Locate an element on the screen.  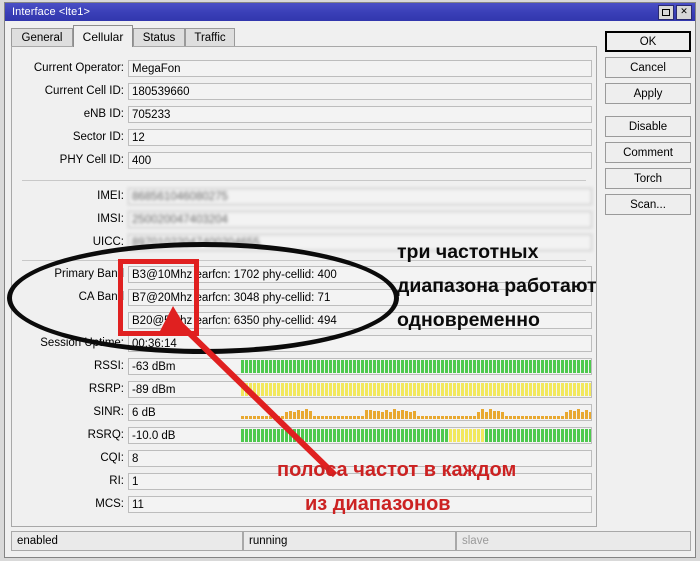
tab-strip: General Cellular Status Traffic is located at coordinates (350, 36).